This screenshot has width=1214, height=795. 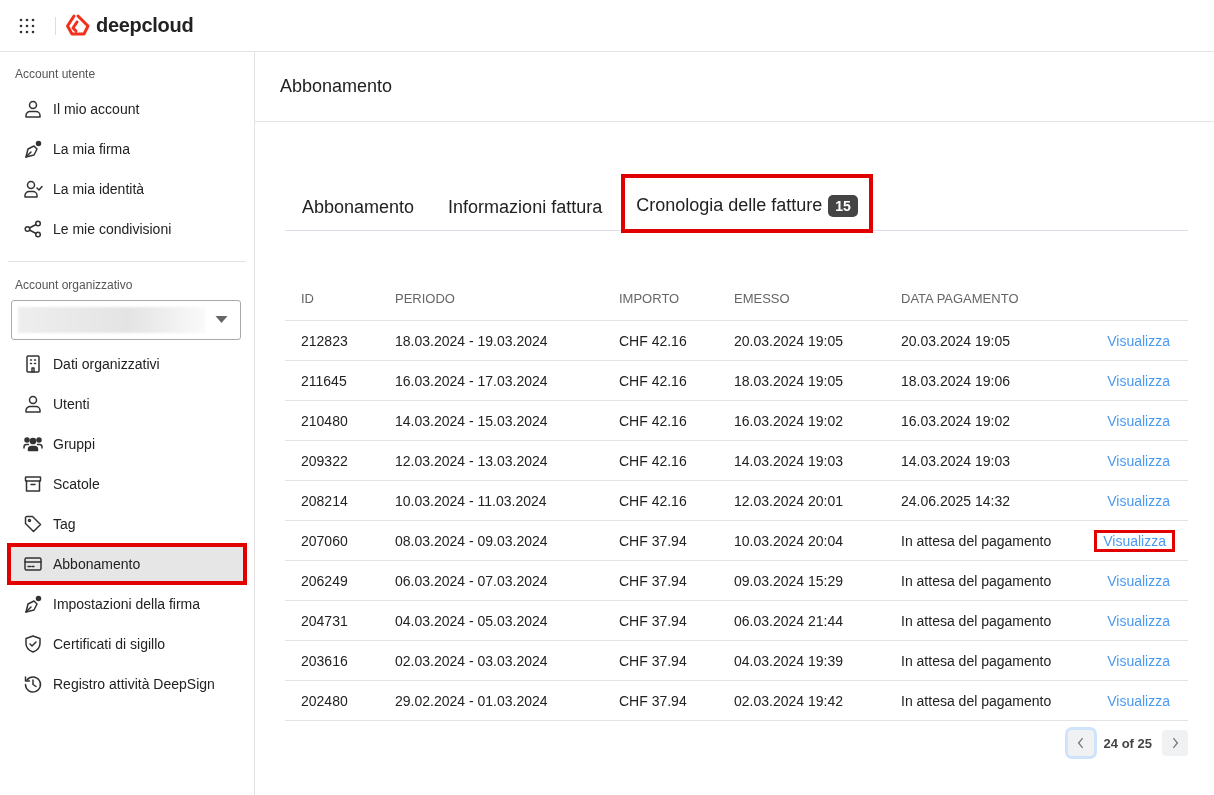 What do you see at coordinates (491, 298) in the screenshot?
I see `column-header: PERIODO` at bounding box center [491, 298].